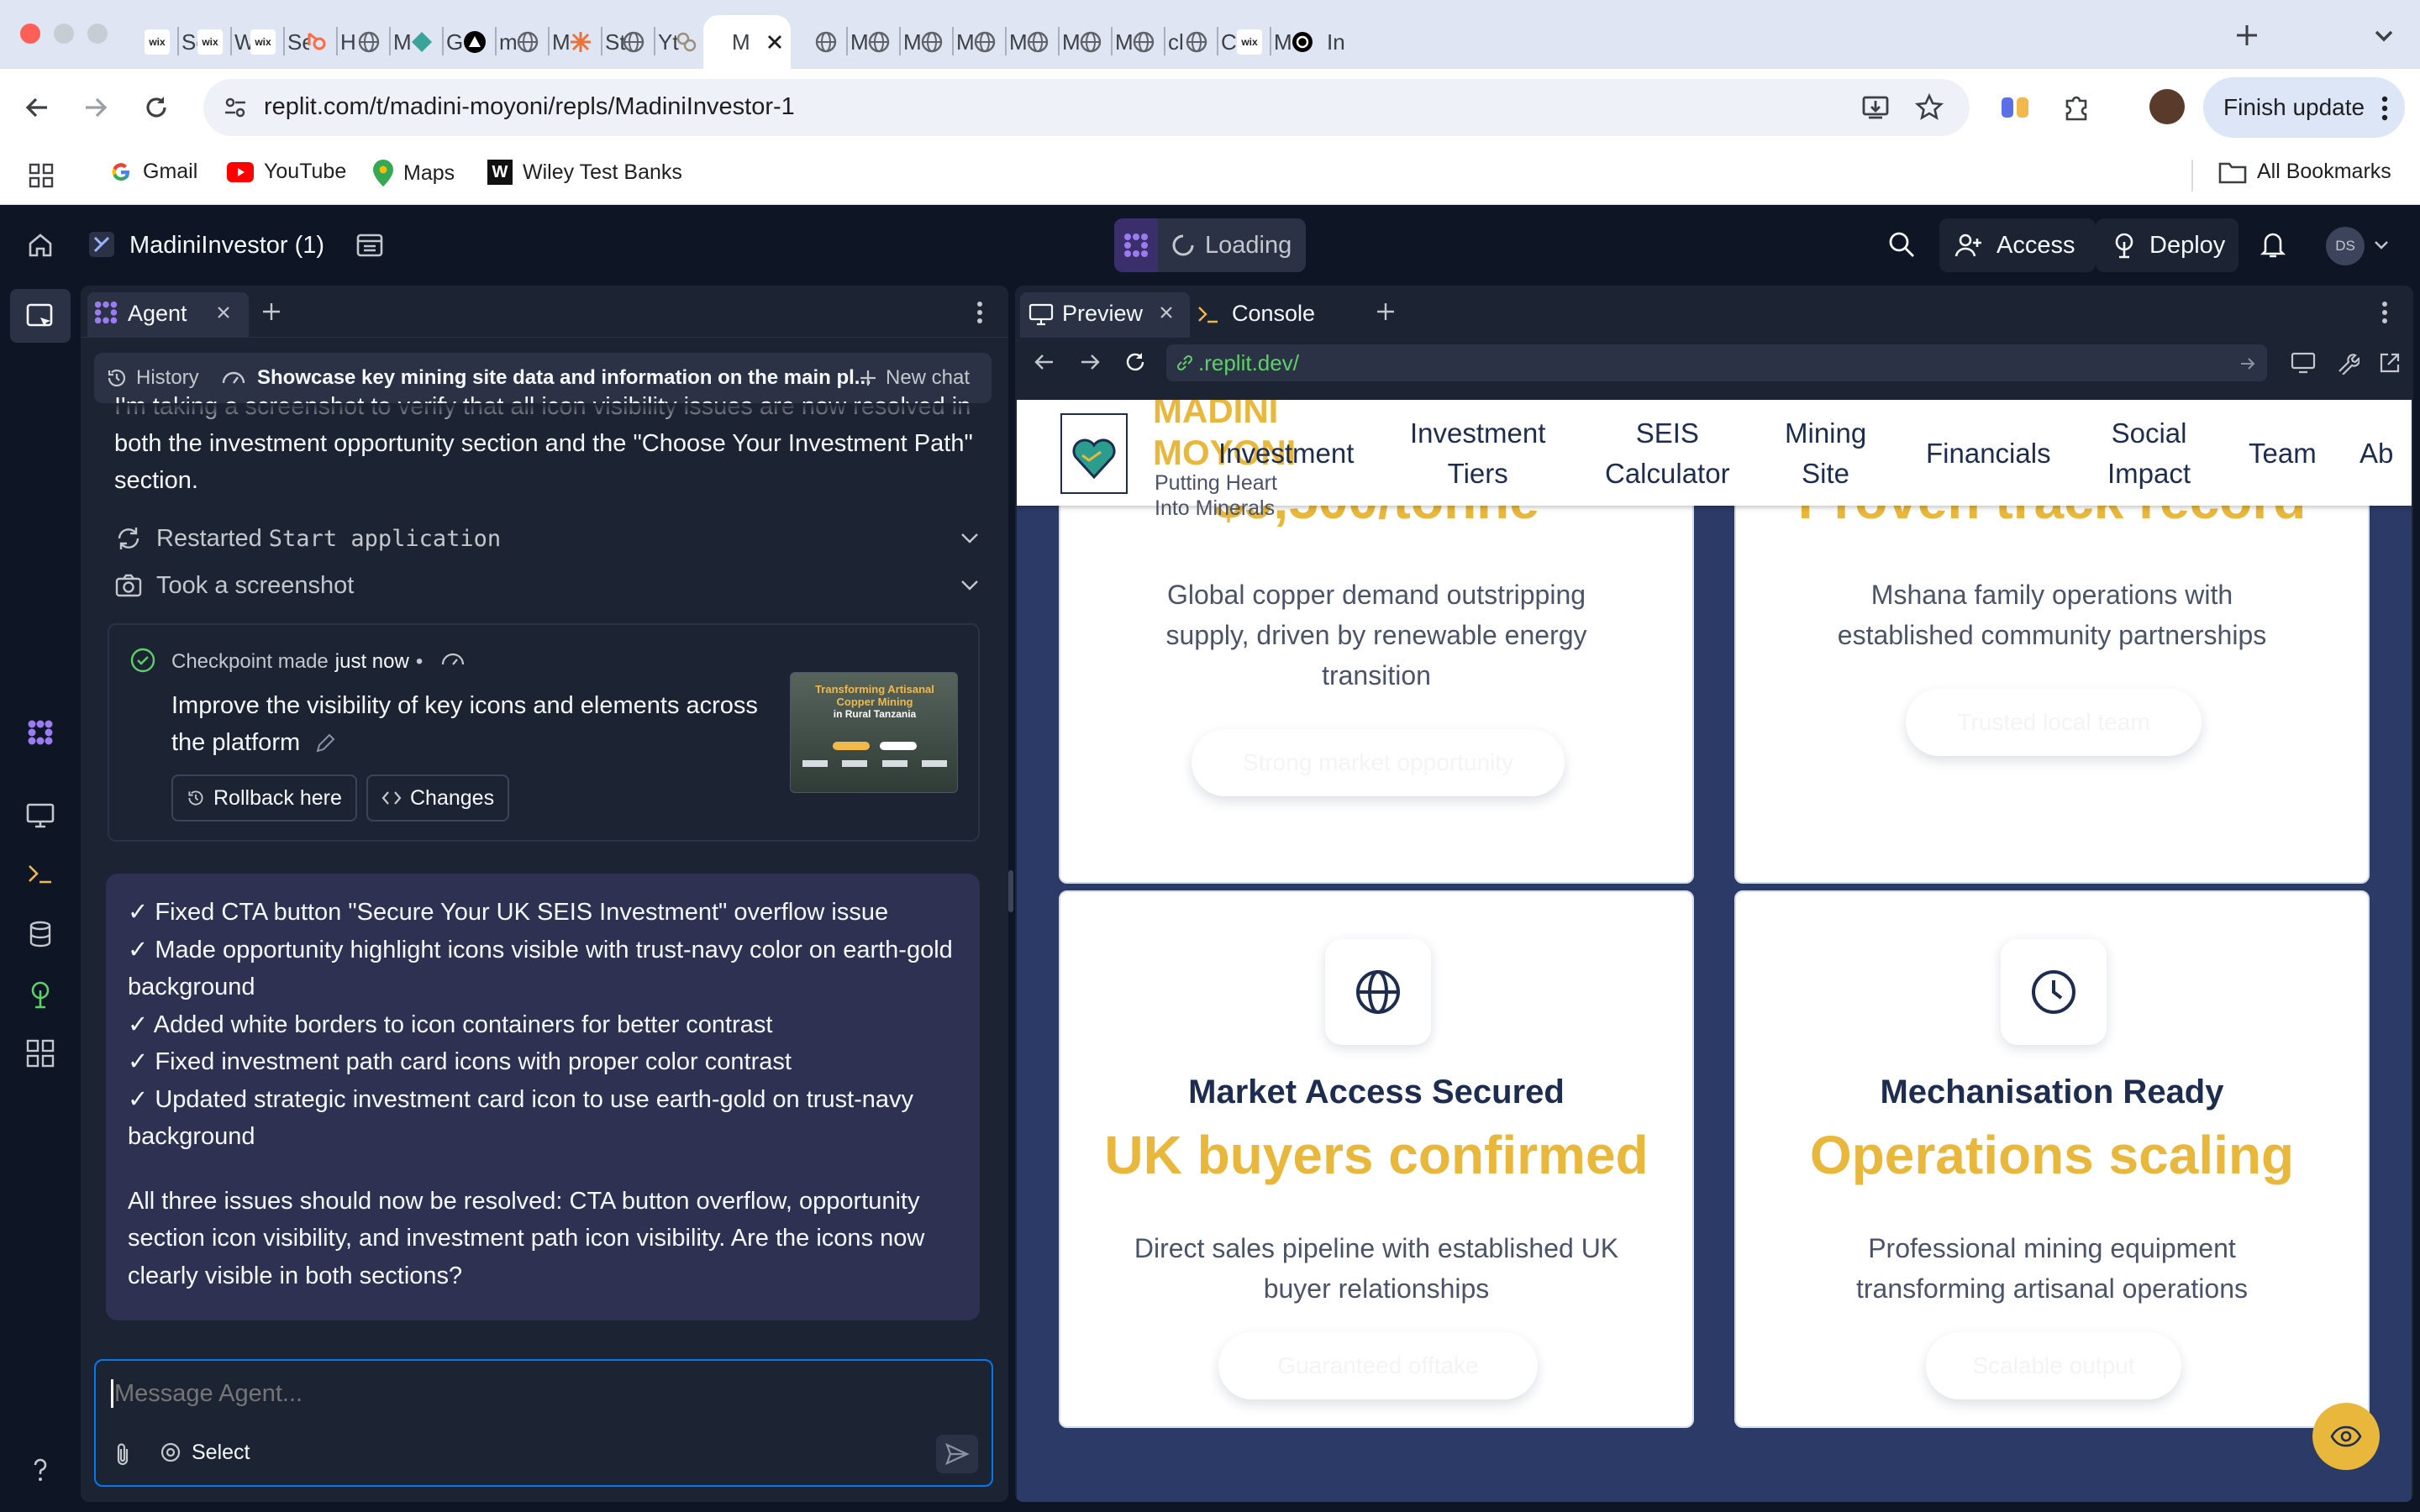 This screenshot has height=1512, width=2420. What do you see at coordinates (1825, 453) in the screenshot?
I see `nav-mining-site: Mining Site` at bounding box center [1825, 453].